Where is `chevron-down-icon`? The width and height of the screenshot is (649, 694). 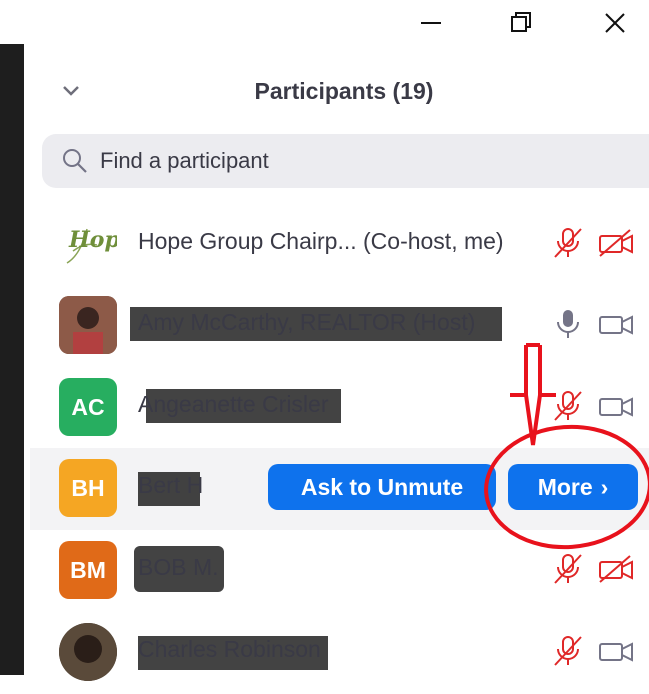 chevron-down-icon is located at coordinates (71, 91).